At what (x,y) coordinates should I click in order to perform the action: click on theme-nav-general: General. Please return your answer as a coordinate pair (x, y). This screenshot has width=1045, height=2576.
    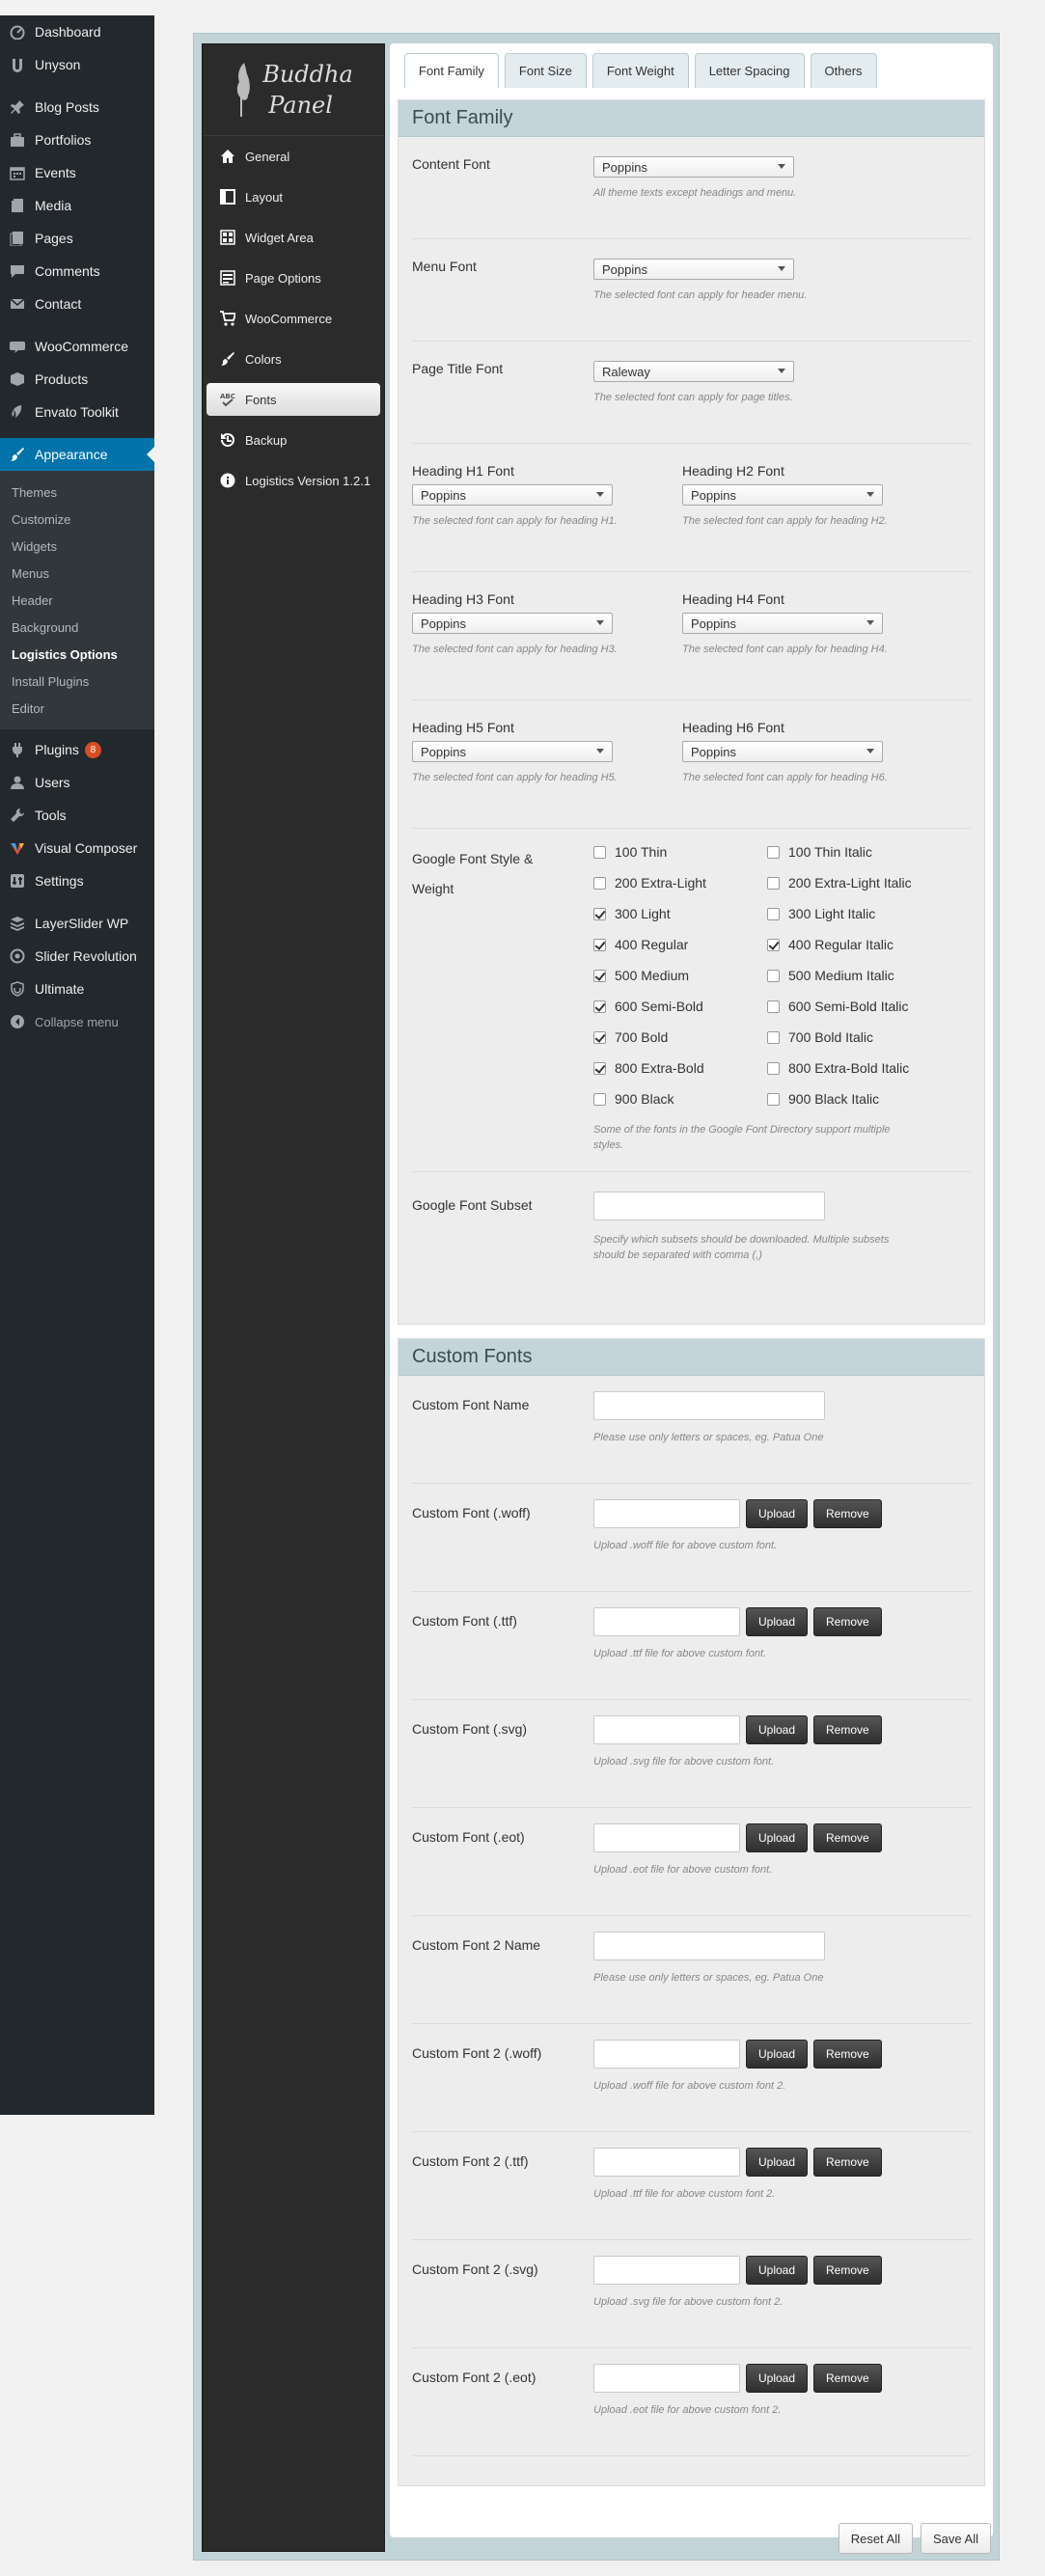
    Looking at the image, I should click on (293, 157).